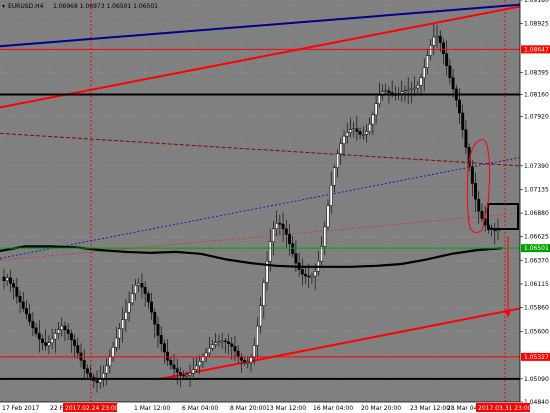 The height and width of the screenshot is (413, 550). Describe the element at coordinates (536, 2) in the screenshot. I see `price-tick-label: 1.09180` at that location.